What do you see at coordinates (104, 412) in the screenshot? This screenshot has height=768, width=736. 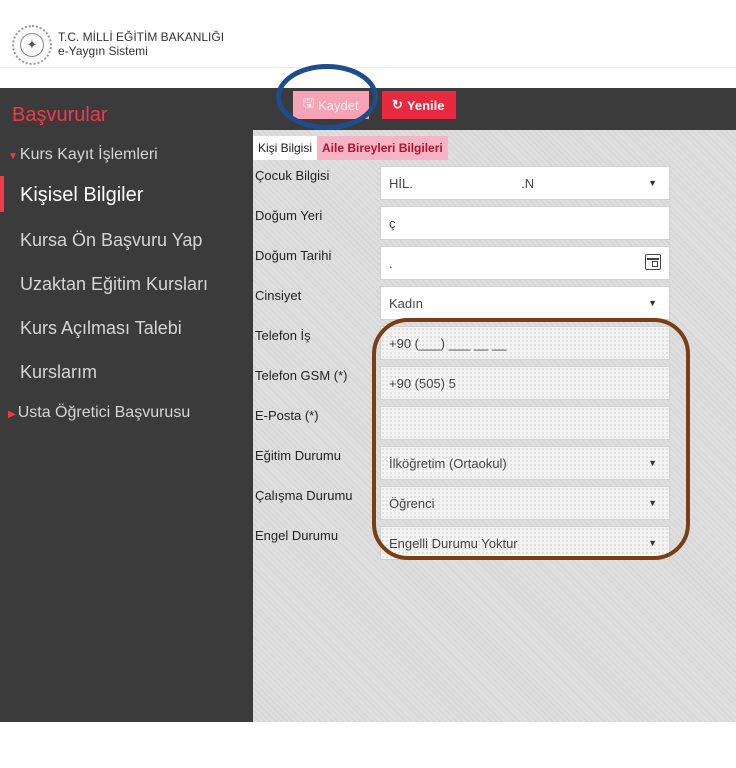 I see `sidebar-usta-label: Usta Öğretici Başvurusu` at bounding box center [104, 412].